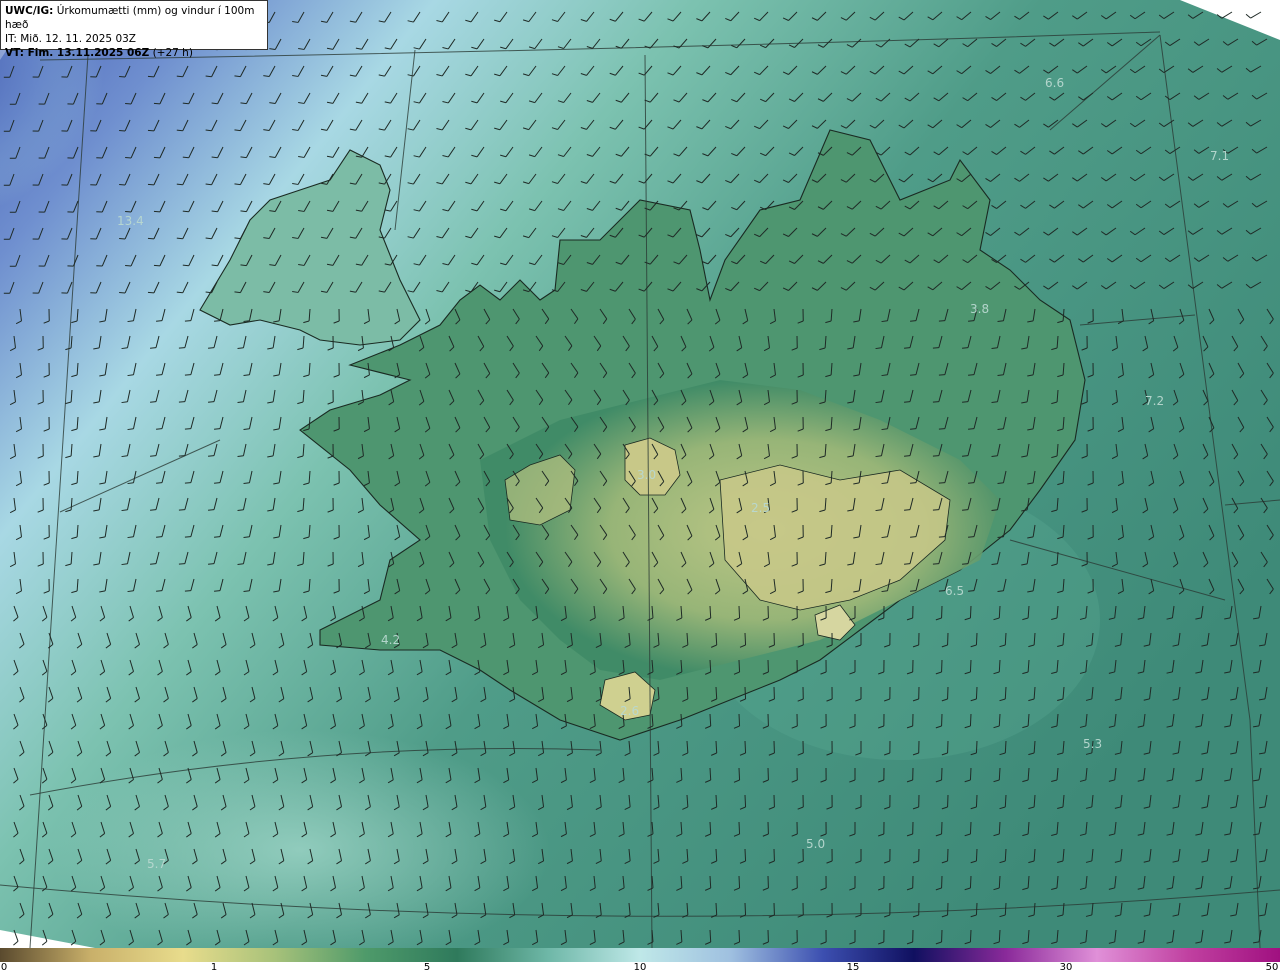 This screenshot has width=1280, height=978. Describe the element at coordinates (853, 967) in the screenshot. I see `colorbar-tick: 15` at that location.